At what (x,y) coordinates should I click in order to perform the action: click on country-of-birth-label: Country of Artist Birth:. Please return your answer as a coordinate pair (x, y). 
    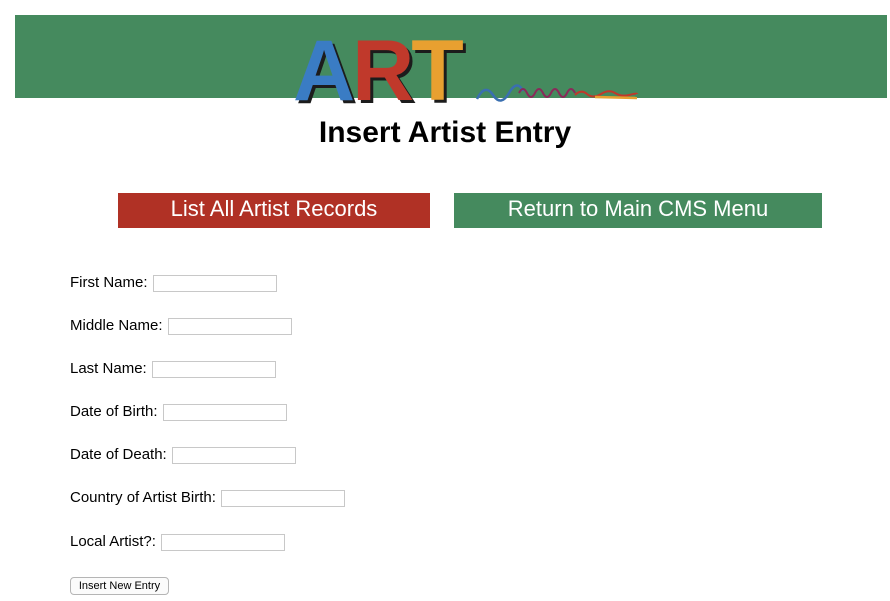
    Looking at the image, I should click on (143, 497).